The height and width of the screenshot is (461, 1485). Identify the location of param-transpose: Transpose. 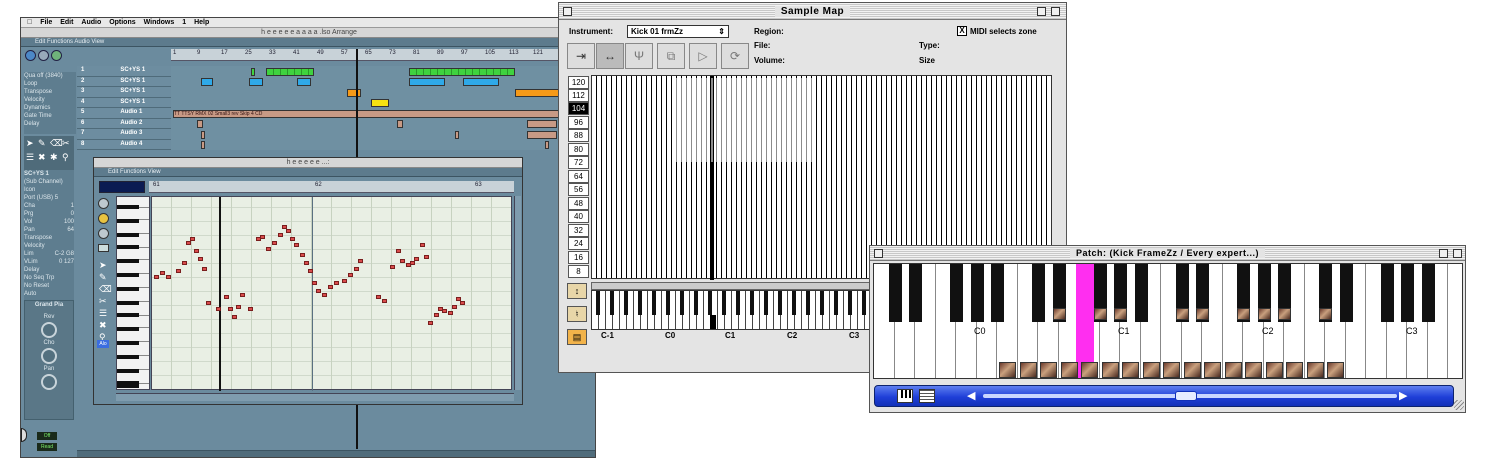
(50, 92).